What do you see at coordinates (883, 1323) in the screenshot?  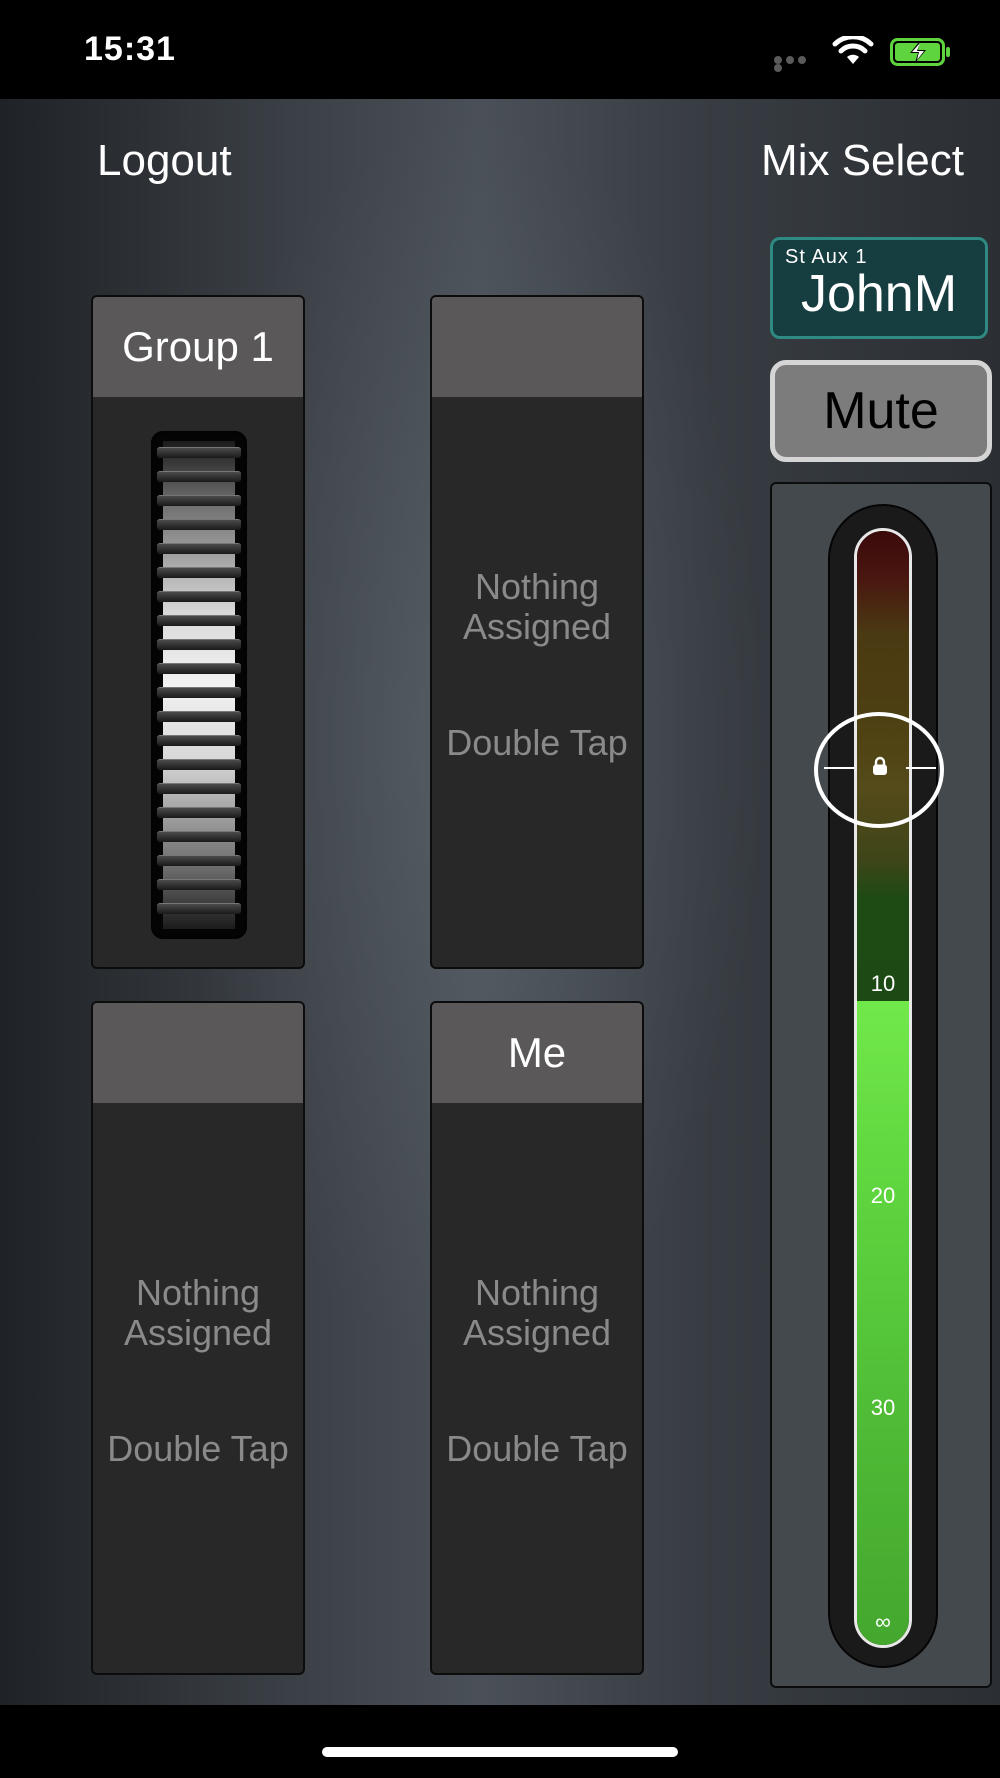 I see `meter-level-fill` at bounding box center [883, 1323].